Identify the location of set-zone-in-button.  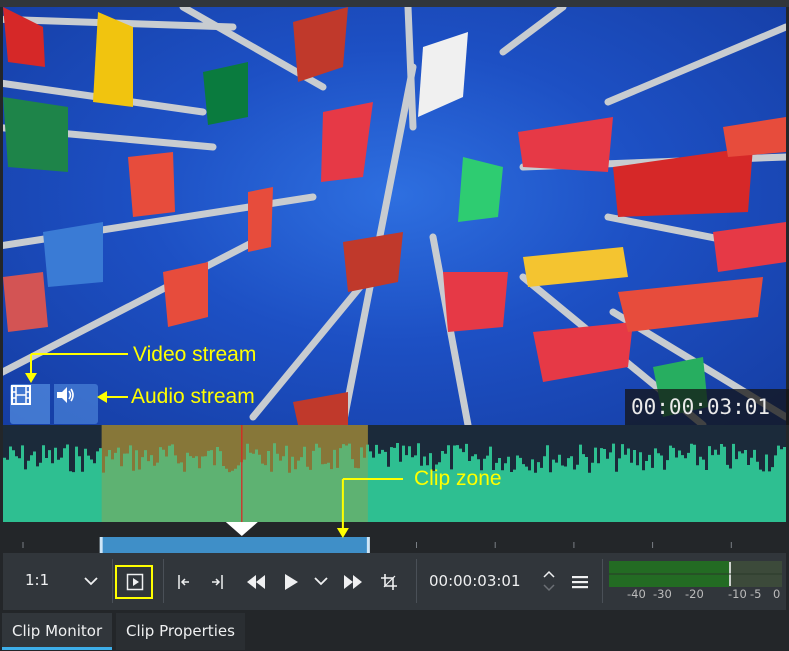
(183, 582).